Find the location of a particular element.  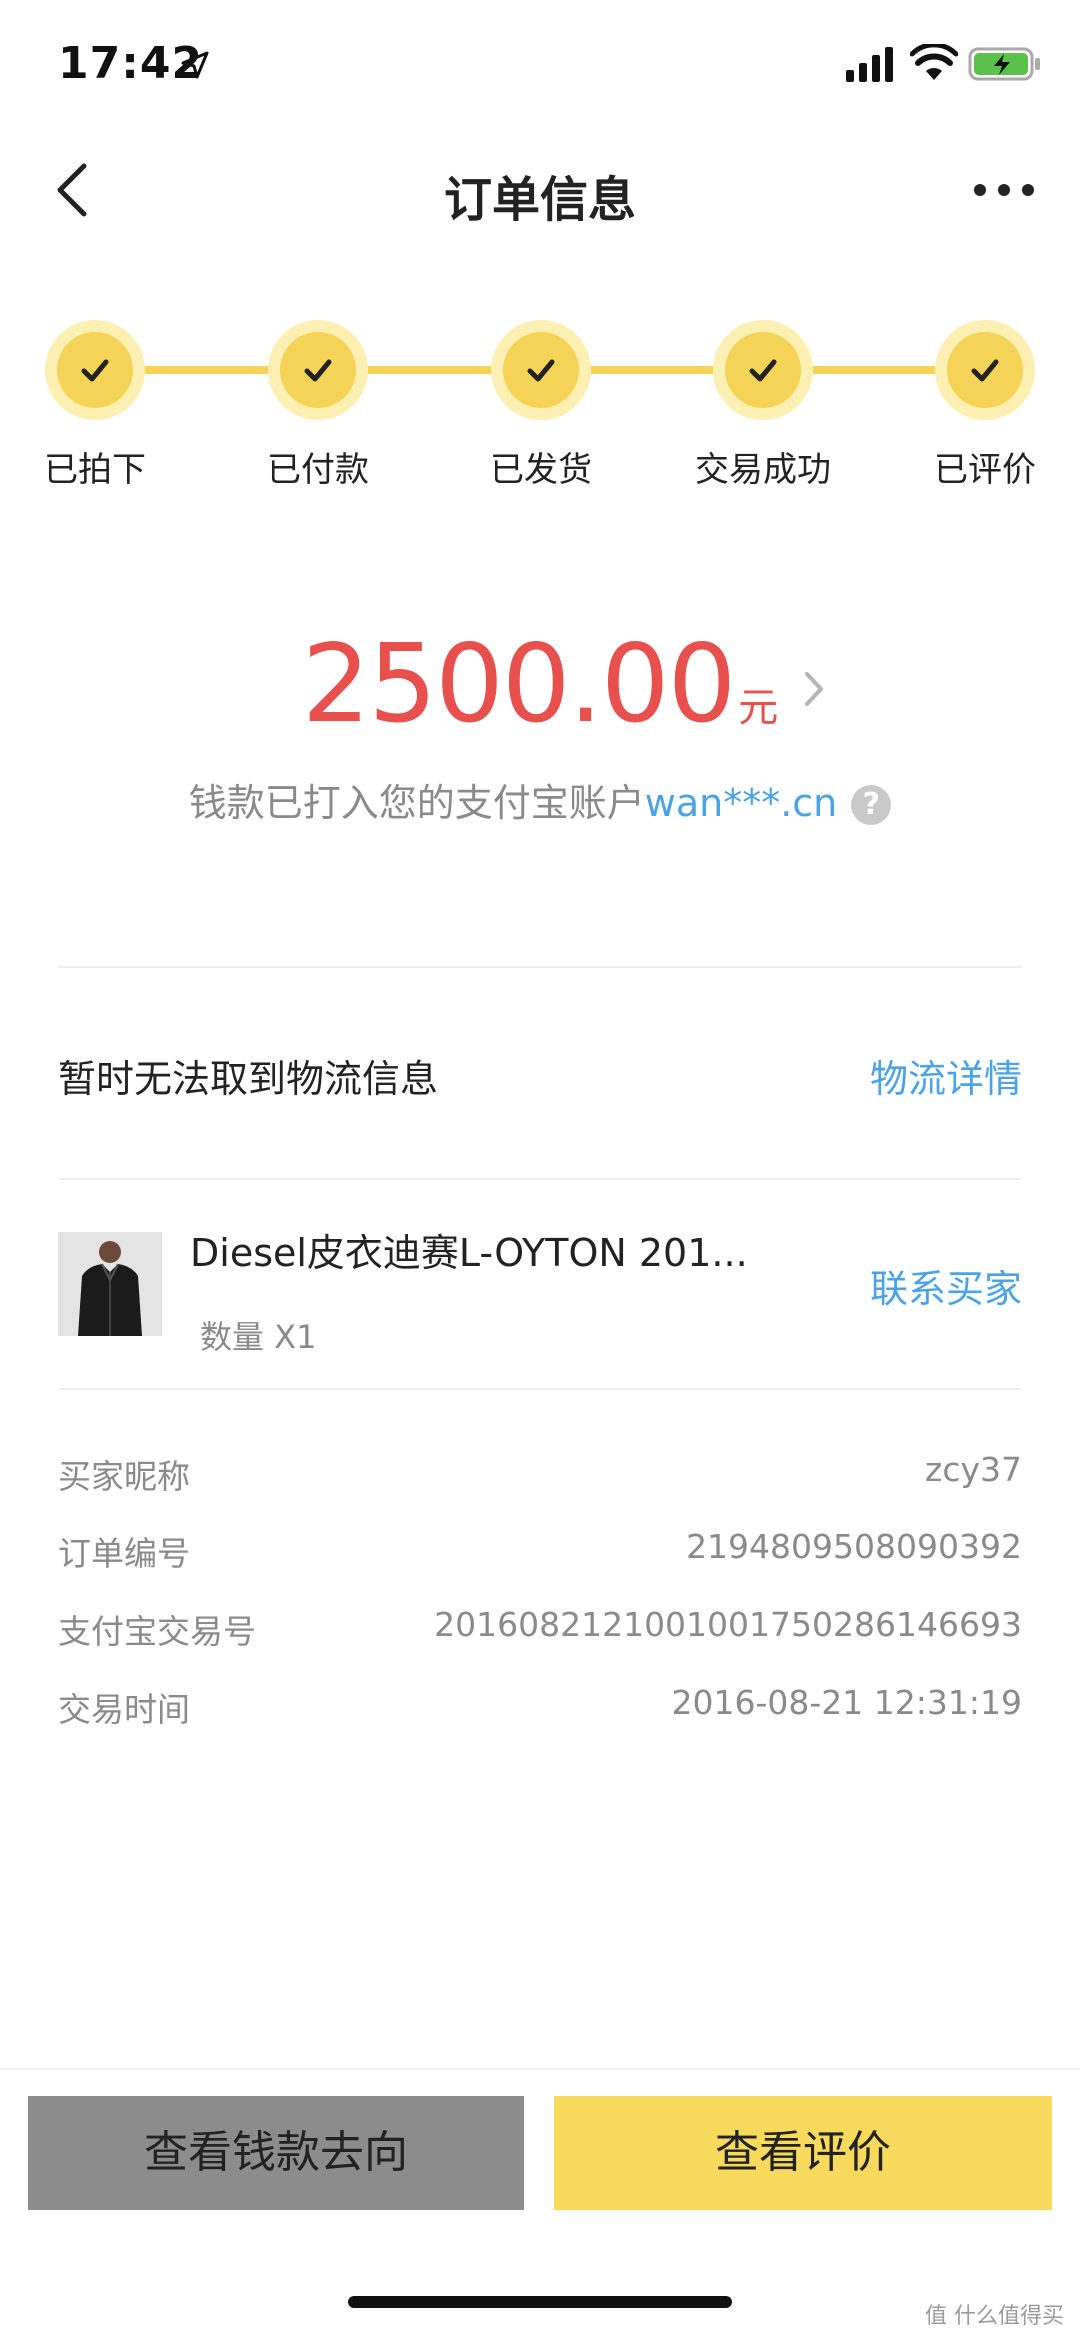

info-label-buyer-nickname: 买家昵称 is located at coordinates (124, 1476).